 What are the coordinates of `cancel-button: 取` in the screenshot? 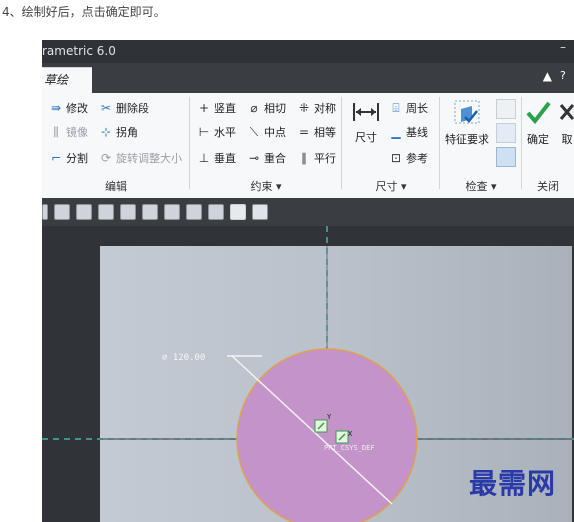 It's located at (566, 123).